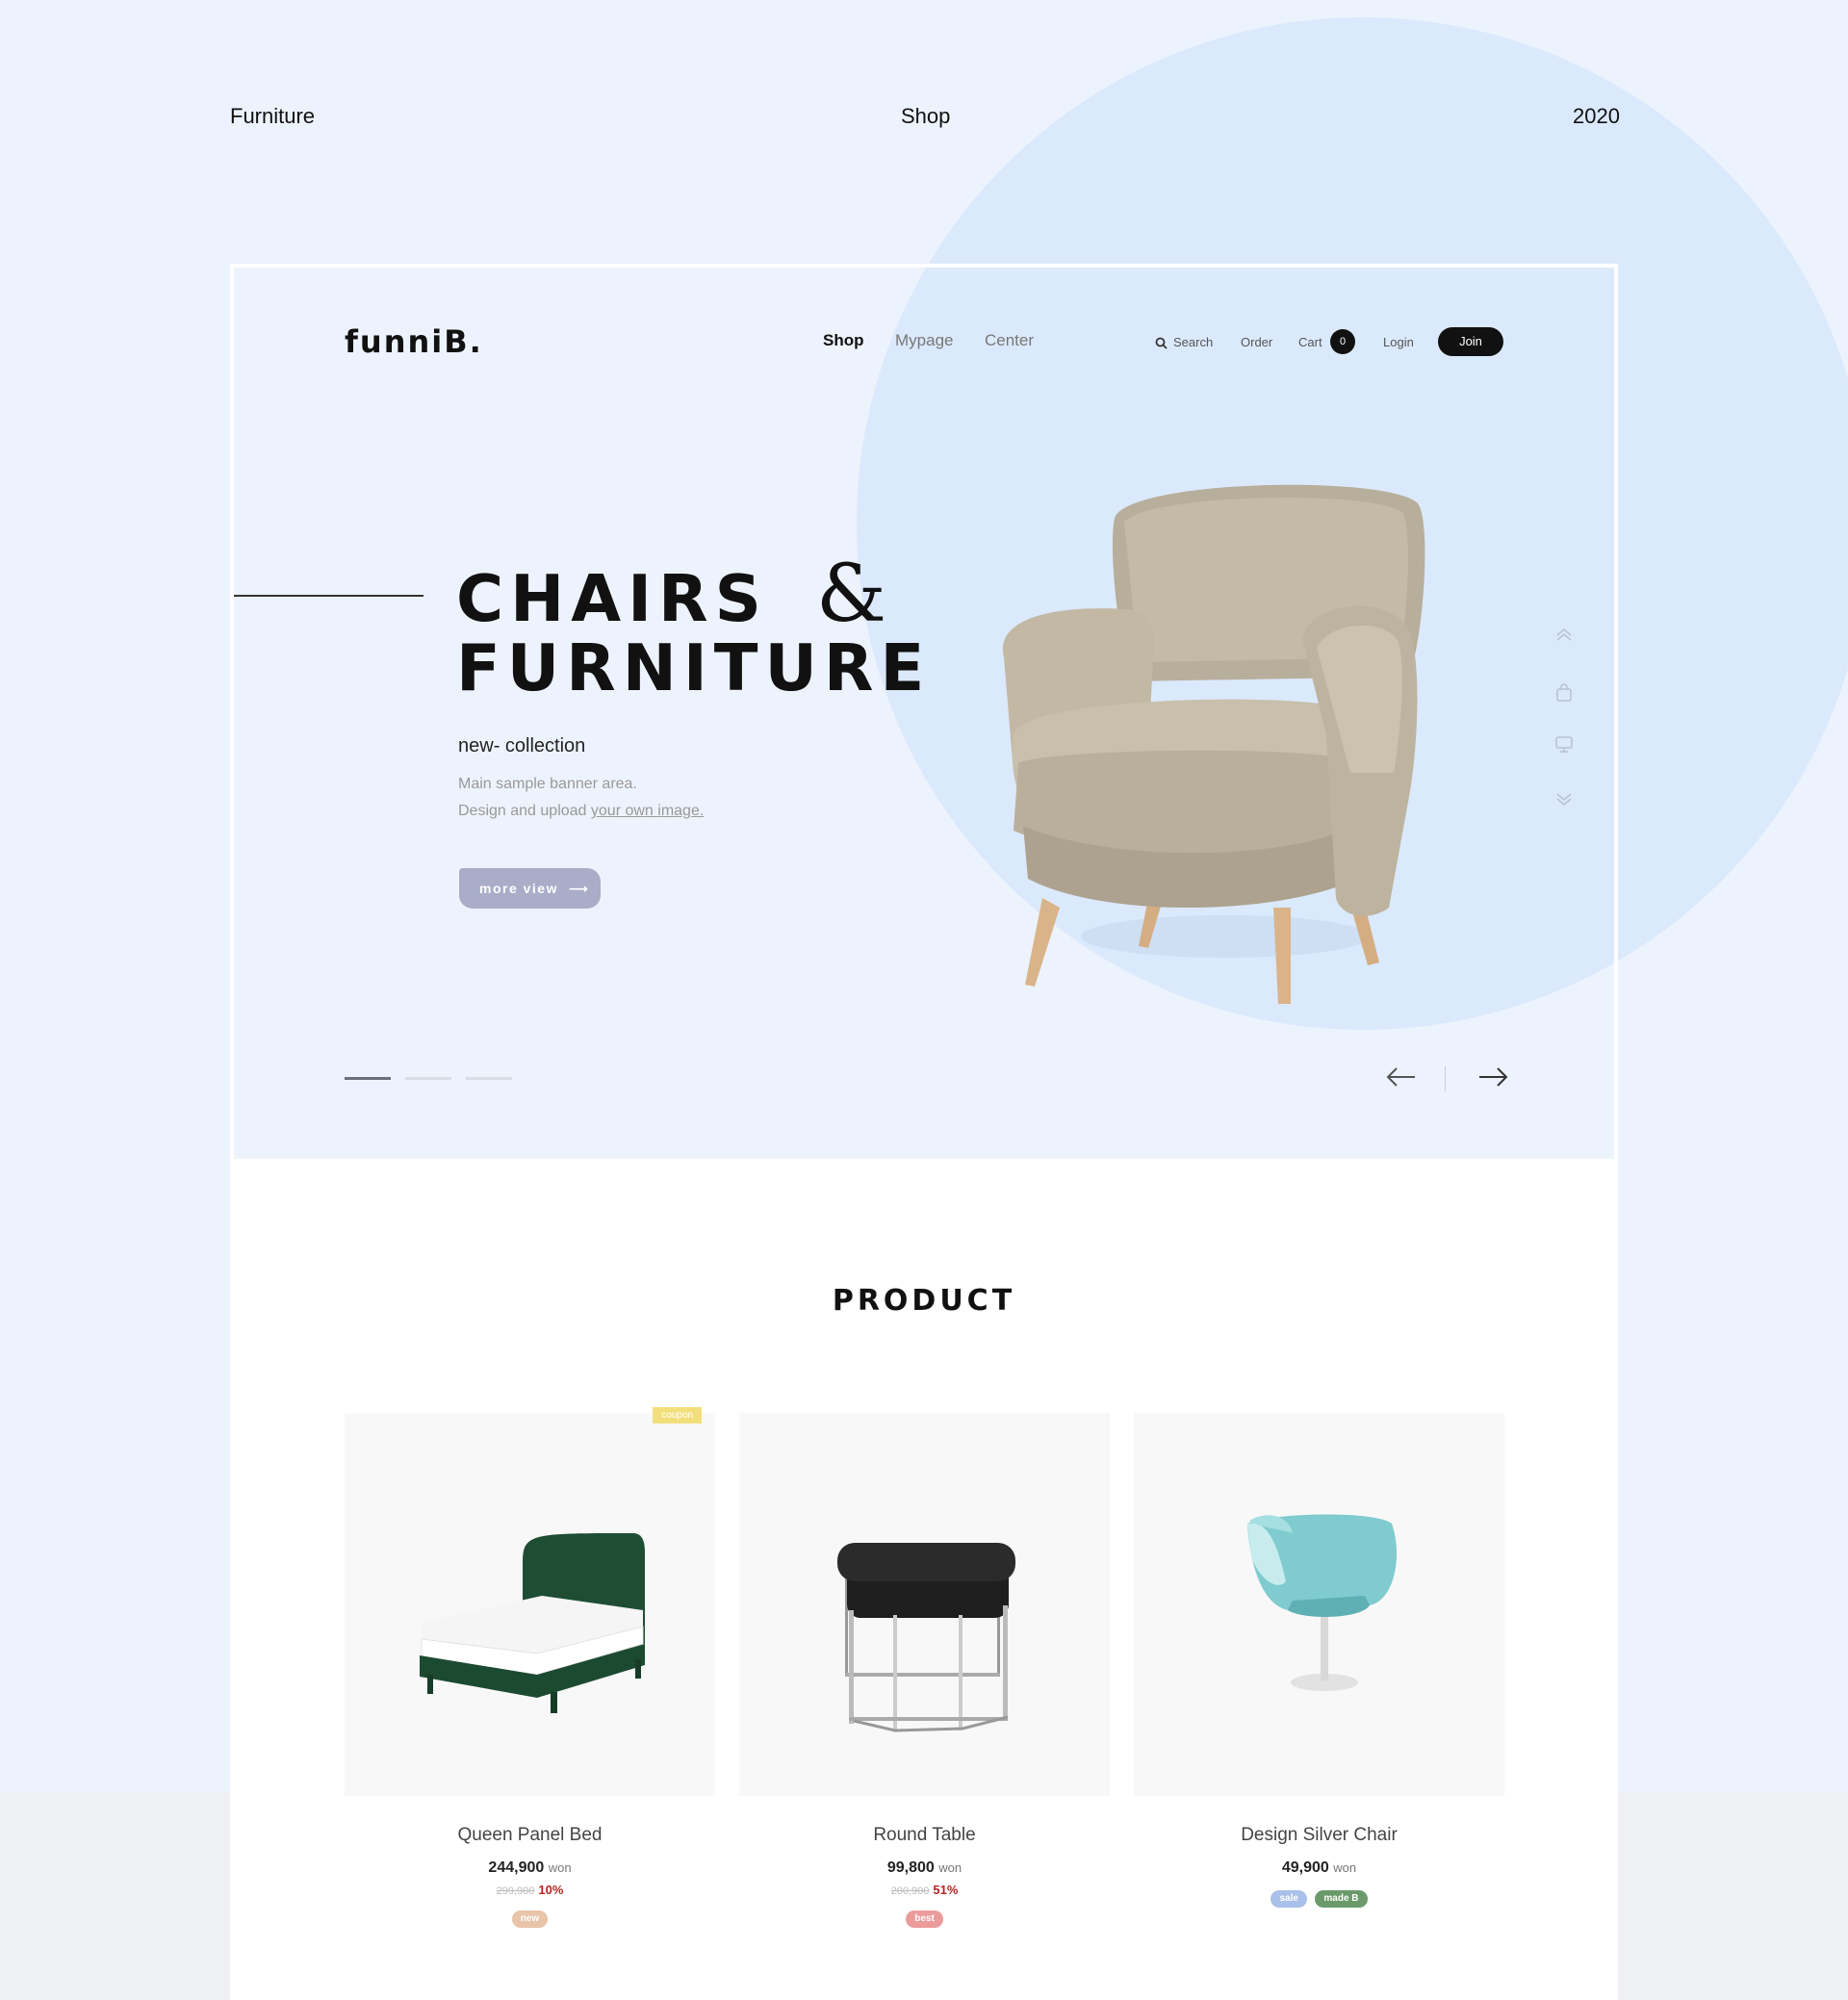 This screenshot has width=1848, height=2000. I want to click on search-link: Search, so click(1193, 342).